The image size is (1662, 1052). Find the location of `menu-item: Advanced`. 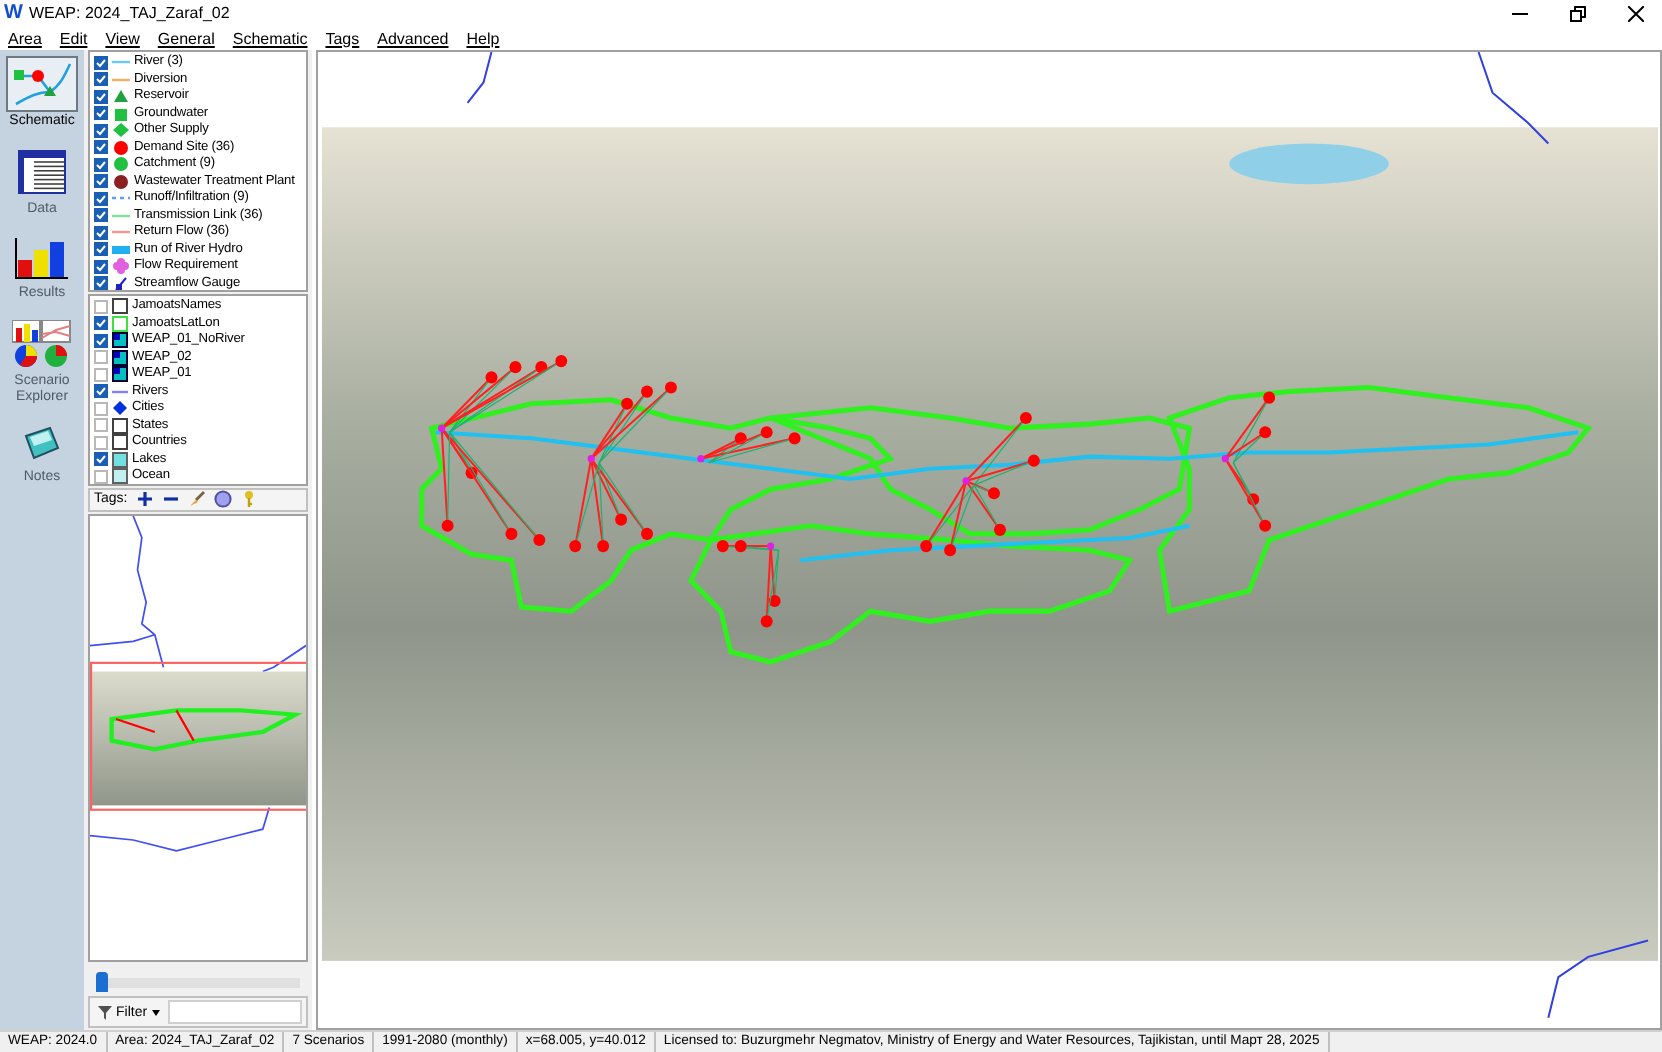

menu-item: Advanced is located at coordinates (413, 38).